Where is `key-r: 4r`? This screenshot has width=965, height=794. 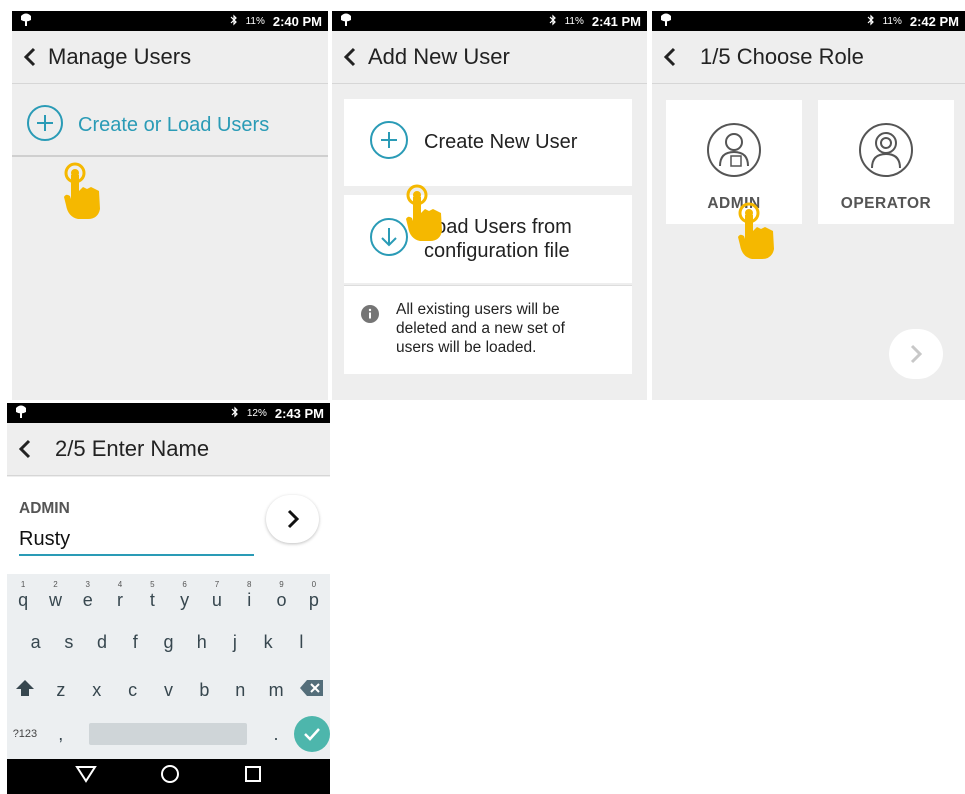
key-r: 4r is located at coordinates (120, 600).